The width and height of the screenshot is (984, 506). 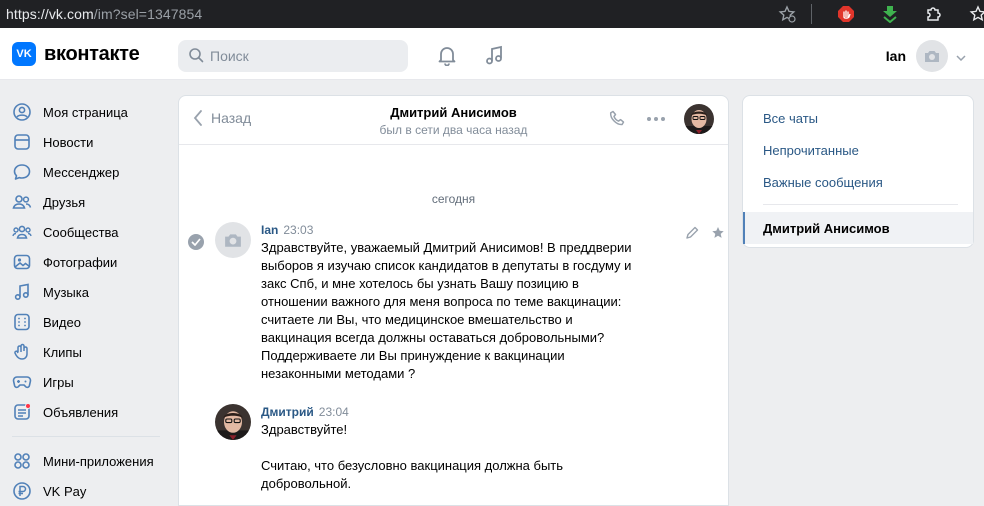 What do you see at coordinates (334, 412) in the screenshot?
I see `message-time: 23:04` at bounding box center [334, 412].